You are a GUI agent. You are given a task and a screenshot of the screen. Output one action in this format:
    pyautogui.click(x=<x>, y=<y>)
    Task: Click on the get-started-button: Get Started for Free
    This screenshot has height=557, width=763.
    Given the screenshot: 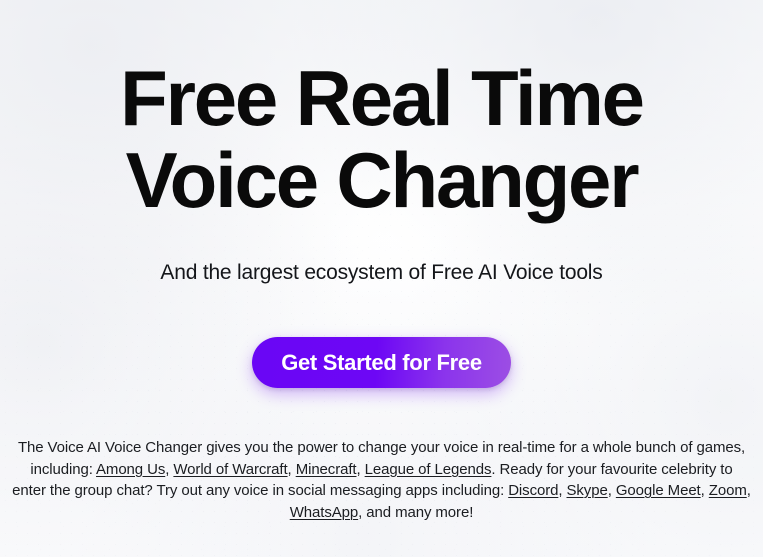 What is the action you would take?
    pyautogui.click(x=381, y=362)
    